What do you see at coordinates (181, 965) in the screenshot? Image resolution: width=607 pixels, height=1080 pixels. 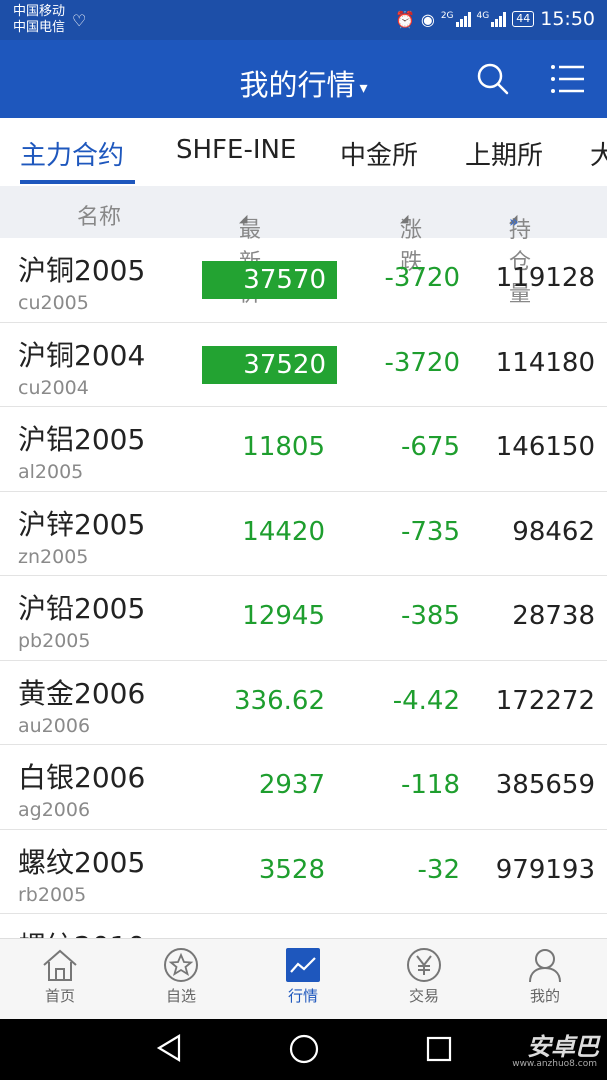 I see `star-icon` at bounding box center [181, 965].